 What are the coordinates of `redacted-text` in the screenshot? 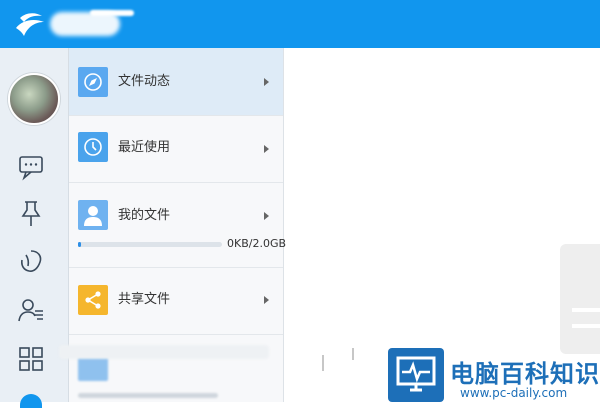 It's located at (164, 352).